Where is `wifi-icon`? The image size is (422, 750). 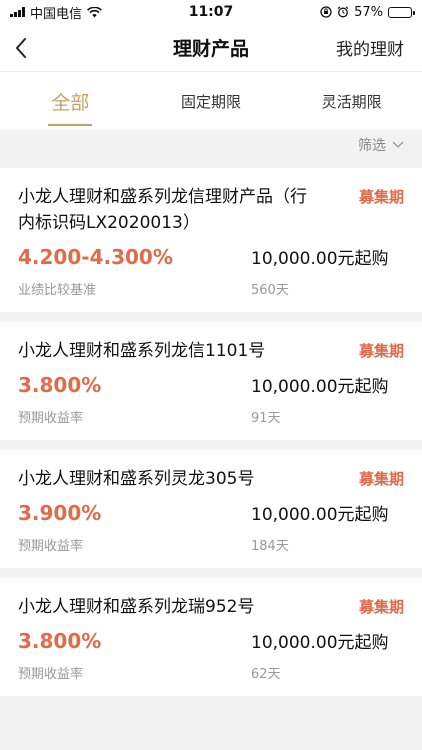 wifi-icon is located at coordinates (94, 11).